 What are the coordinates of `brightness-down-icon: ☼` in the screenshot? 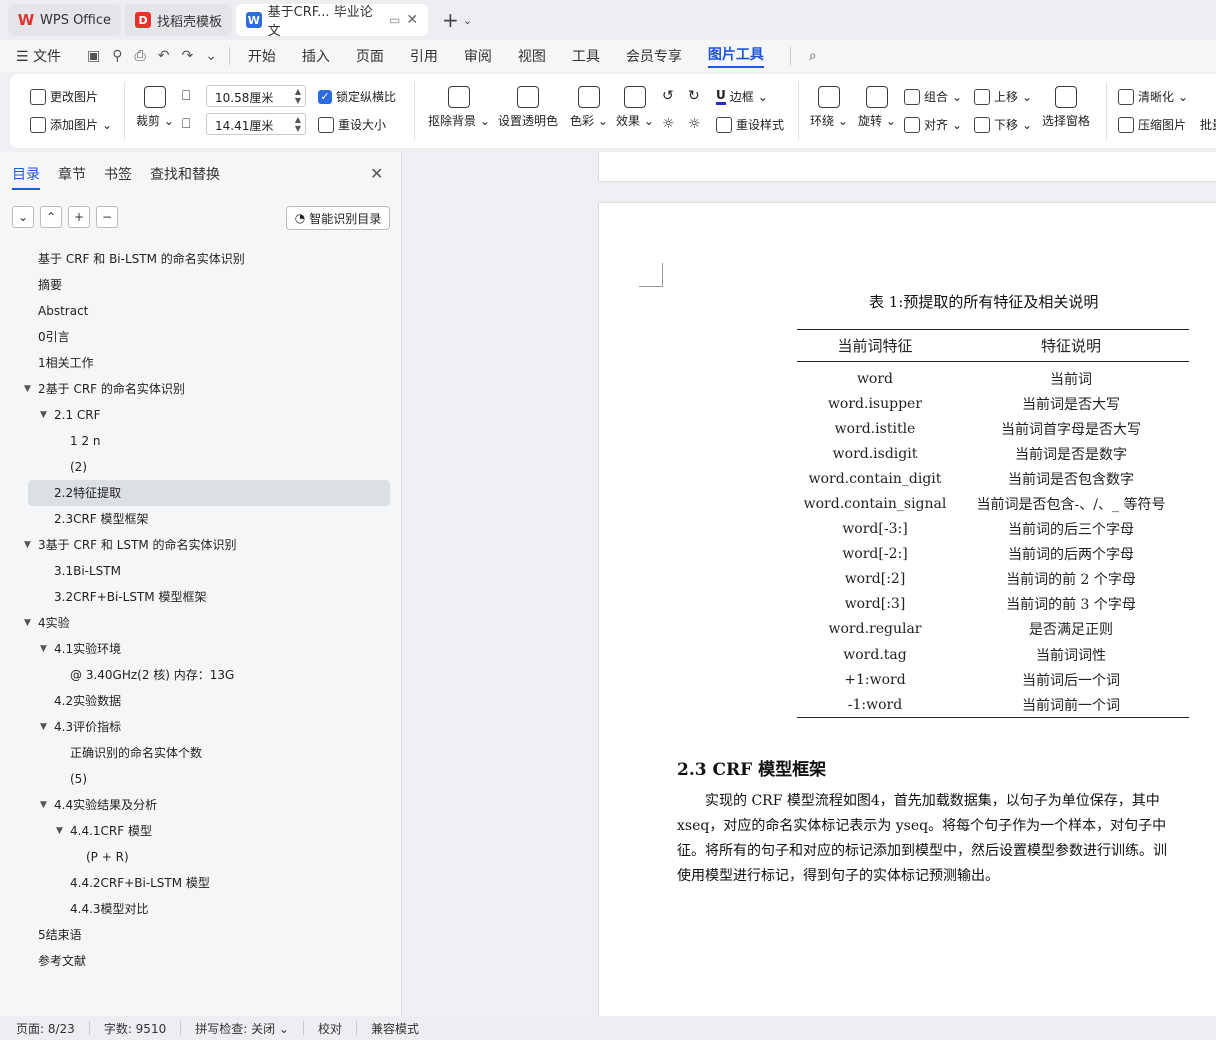 It's located at (694, 124).